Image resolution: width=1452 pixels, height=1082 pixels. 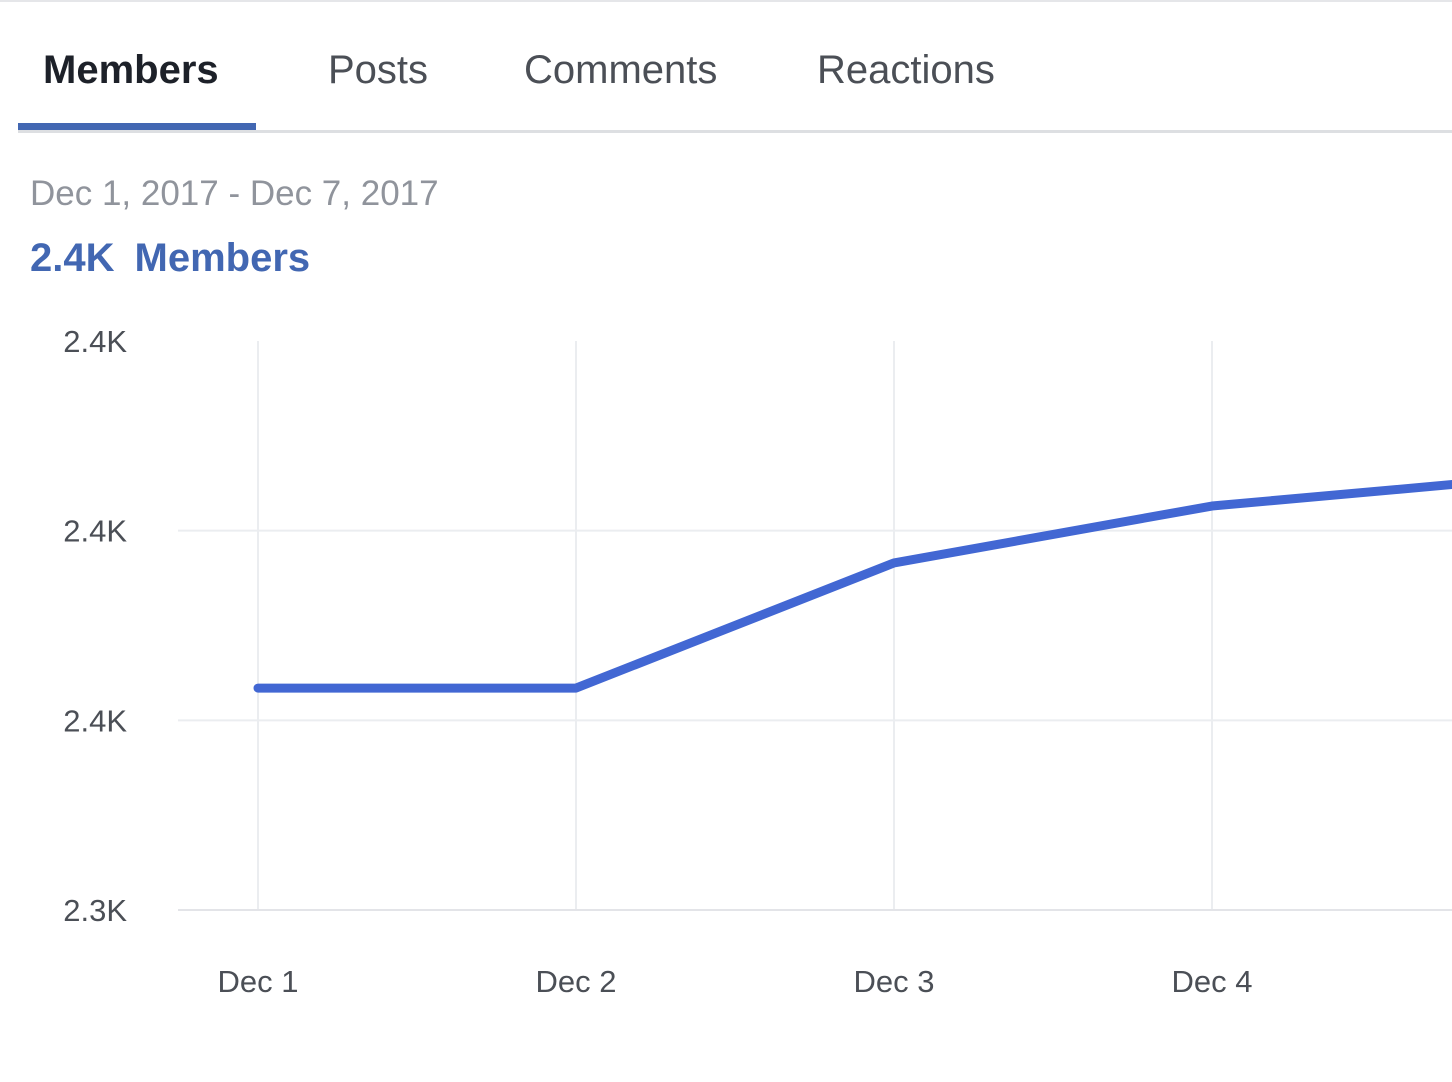 What do you see at coordinates (735, 981) in the screenshot?
I see `x-axis-ticks: Dec 1 Dec 2 Dec 3 Dec 4` at bounding box center [735, 981].